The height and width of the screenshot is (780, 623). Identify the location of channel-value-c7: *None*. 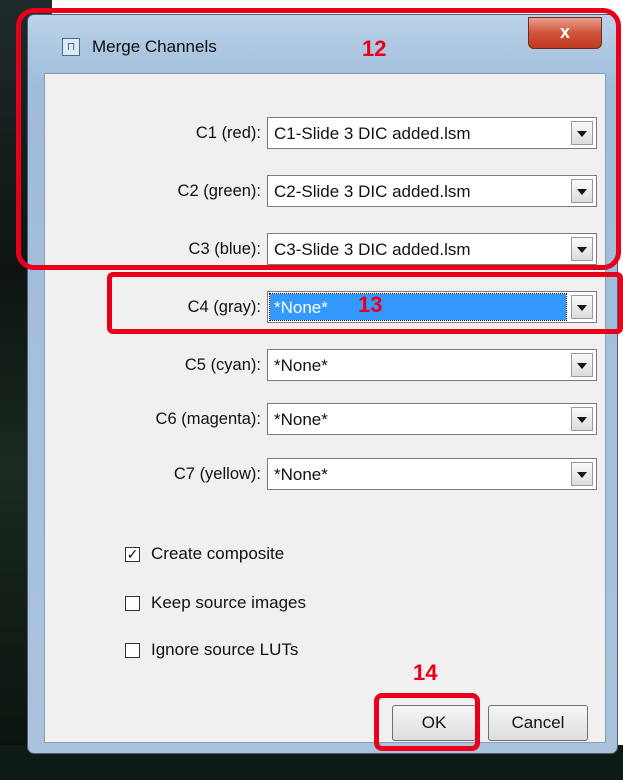
(301, 474).